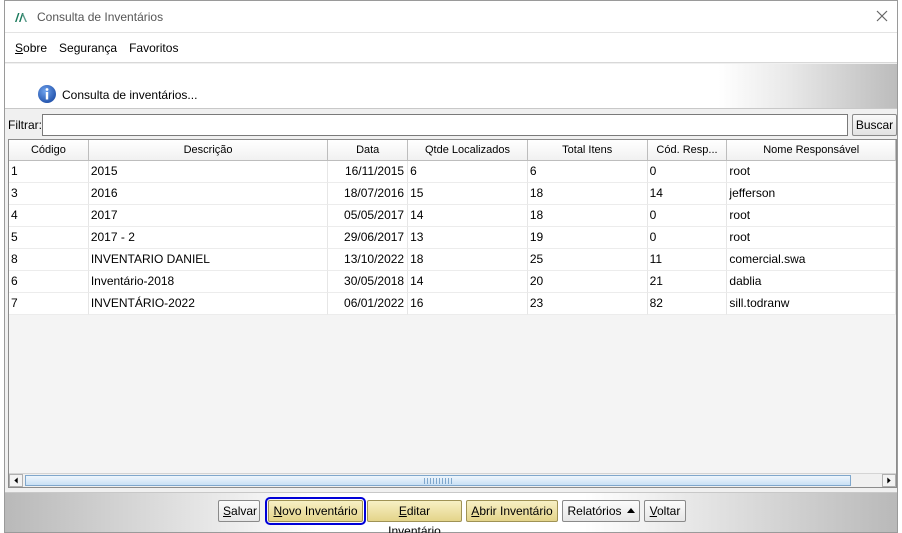  What do you see at coordinates (244, 511) in the screenshot?
I see `salvar-label: alvar` at bounding box center [244, 511].